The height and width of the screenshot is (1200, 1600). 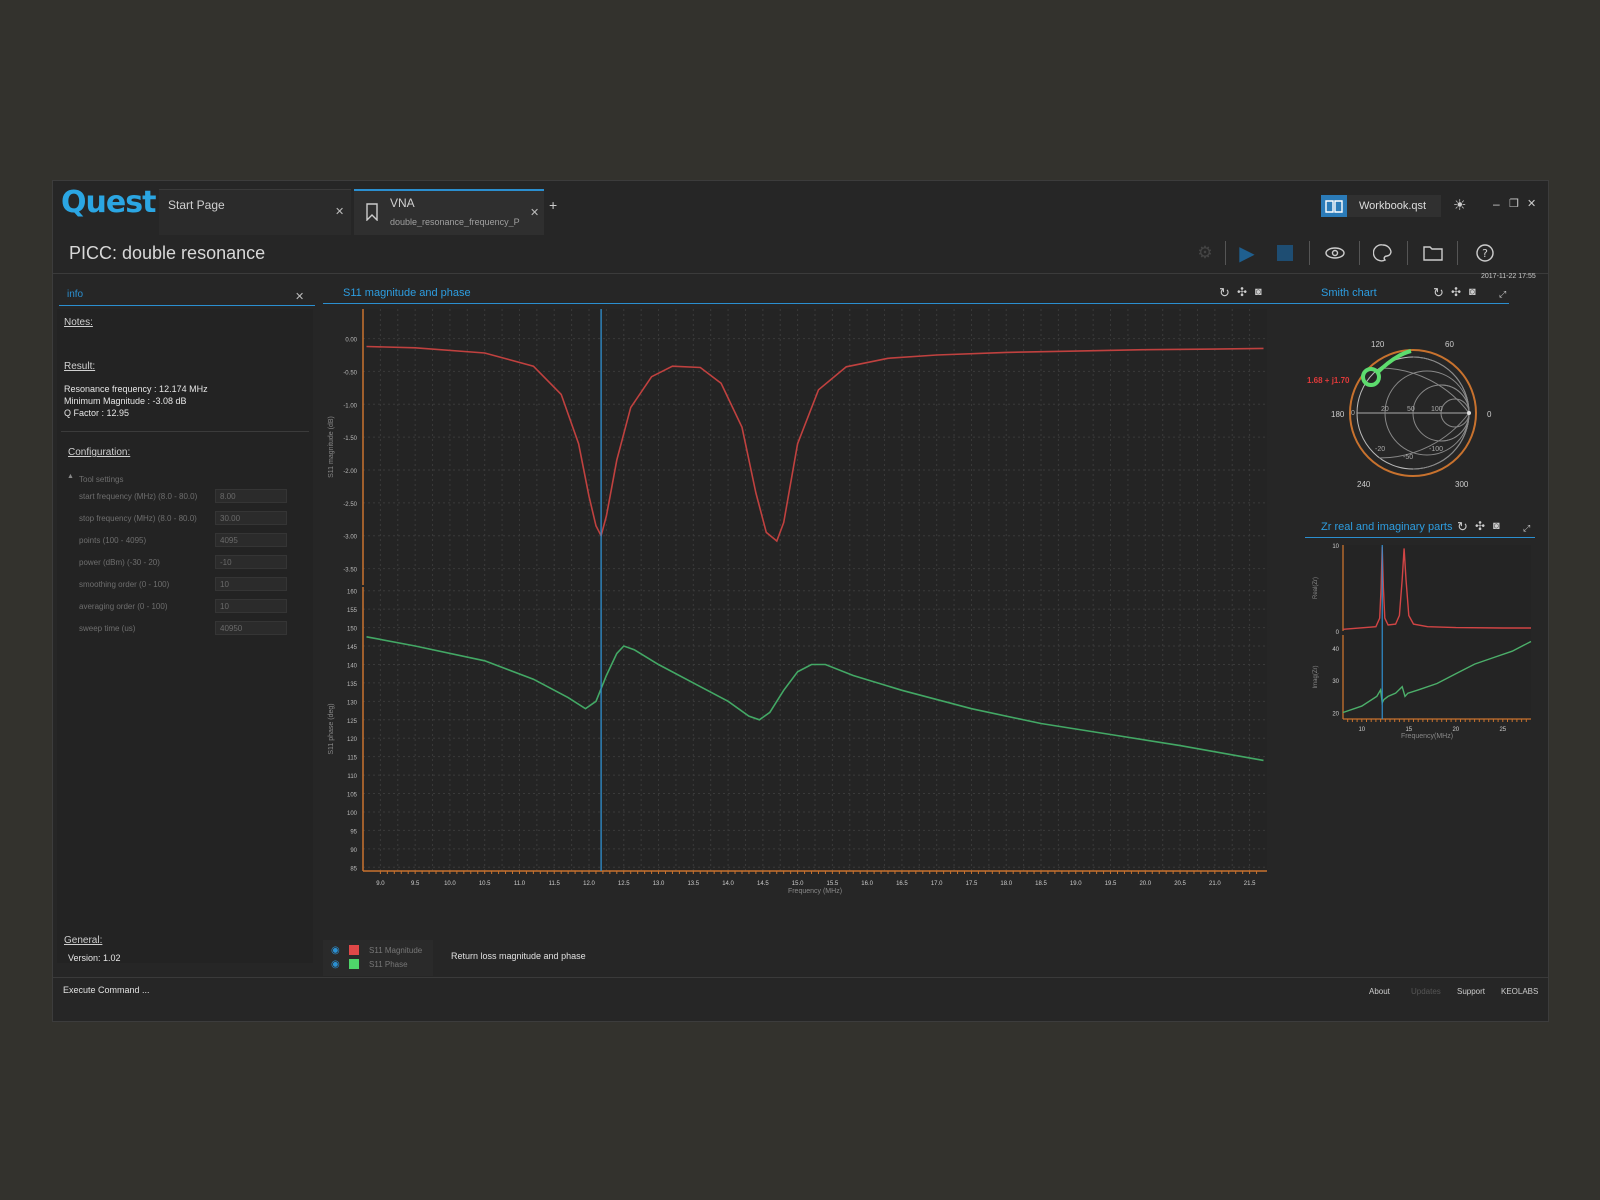 I want to click on close-window-icon: ✕, so click(x=1531, y=203).